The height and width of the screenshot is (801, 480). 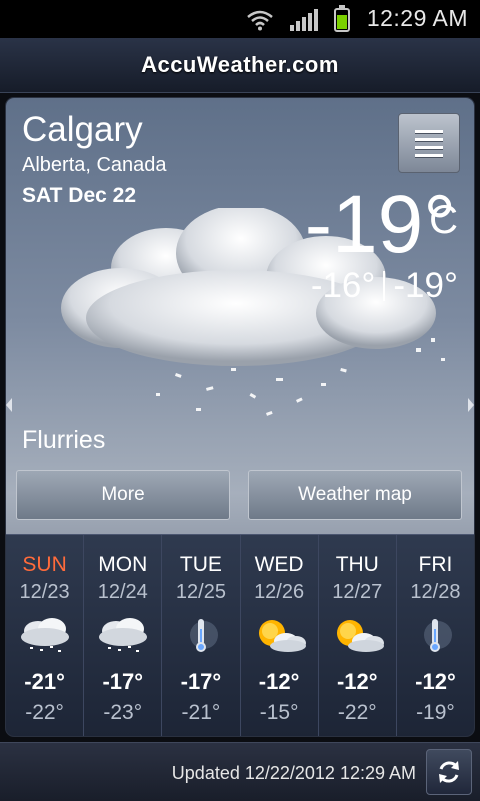 I want to click on forecast-low: -23°, so click(x=123, y=712).